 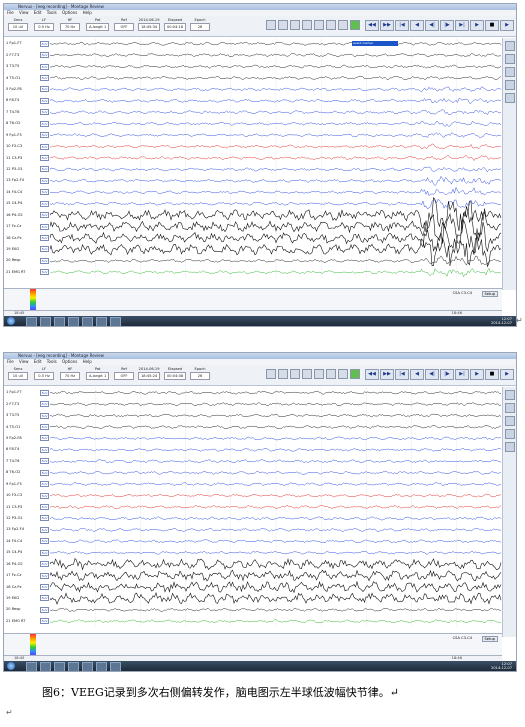 What do you see at coordinates (31, 321) in the screenshot?
I see `folder-icon` at bounding box center [31, 321].